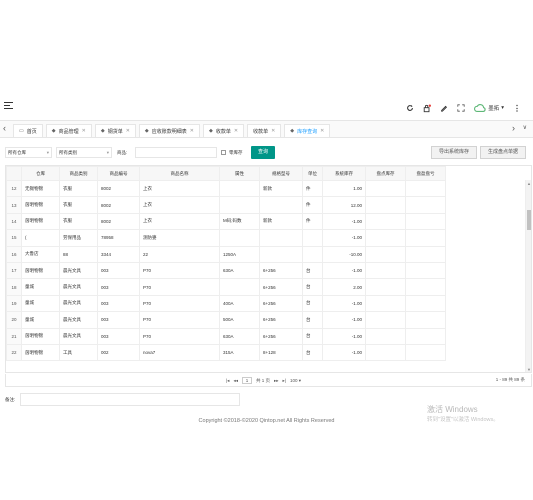 The image size is (533, 500). Describe the element at coordinates (444, 108) in the screenshot. I see `theme-icon` at that location.